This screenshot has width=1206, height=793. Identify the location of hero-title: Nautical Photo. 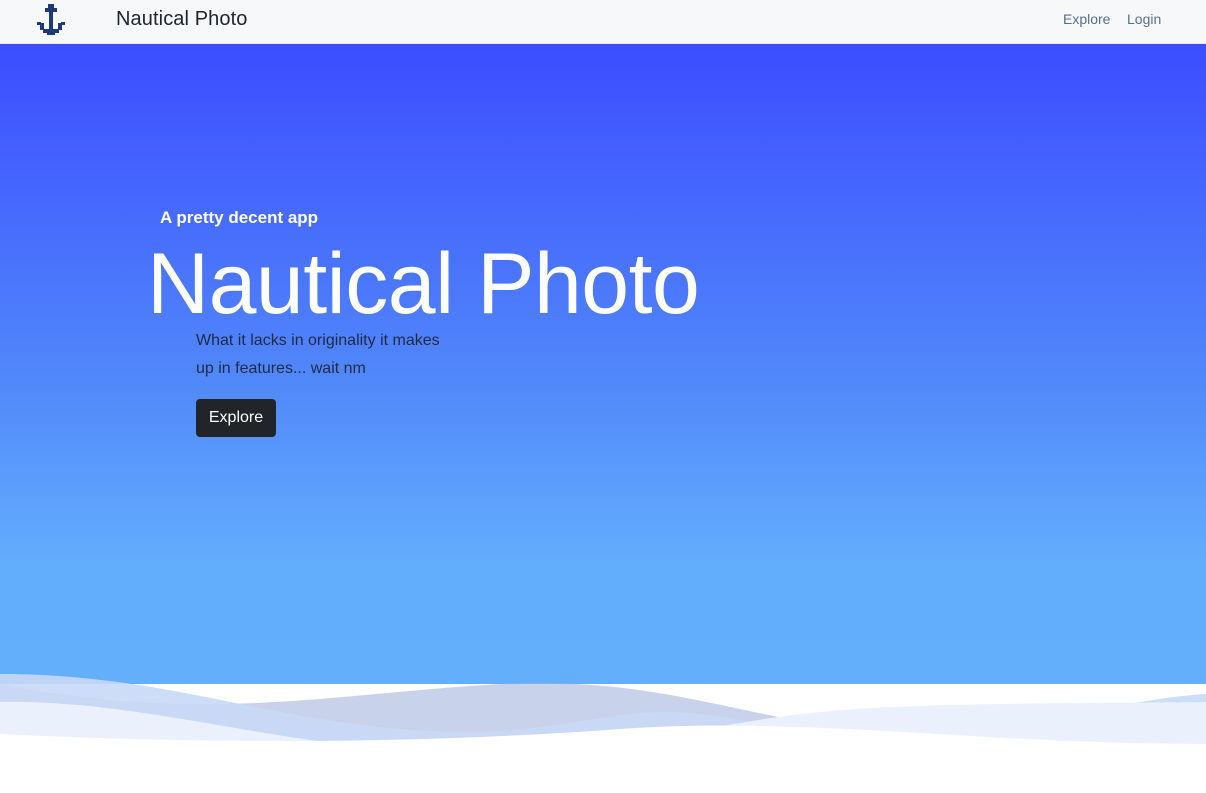
(423, 284).